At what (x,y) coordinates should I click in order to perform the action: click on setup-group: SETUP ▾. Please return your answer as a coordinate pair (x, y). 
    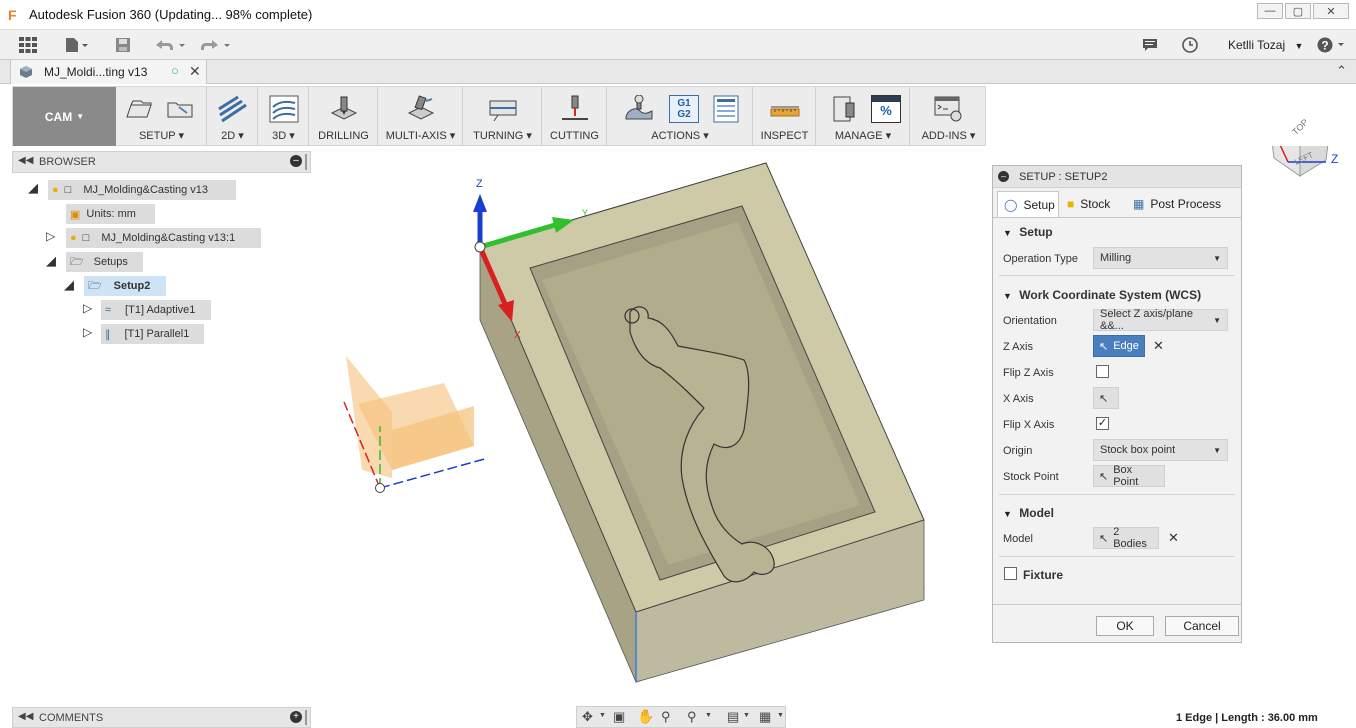
    Looking at the image, I should click on (162, 116).